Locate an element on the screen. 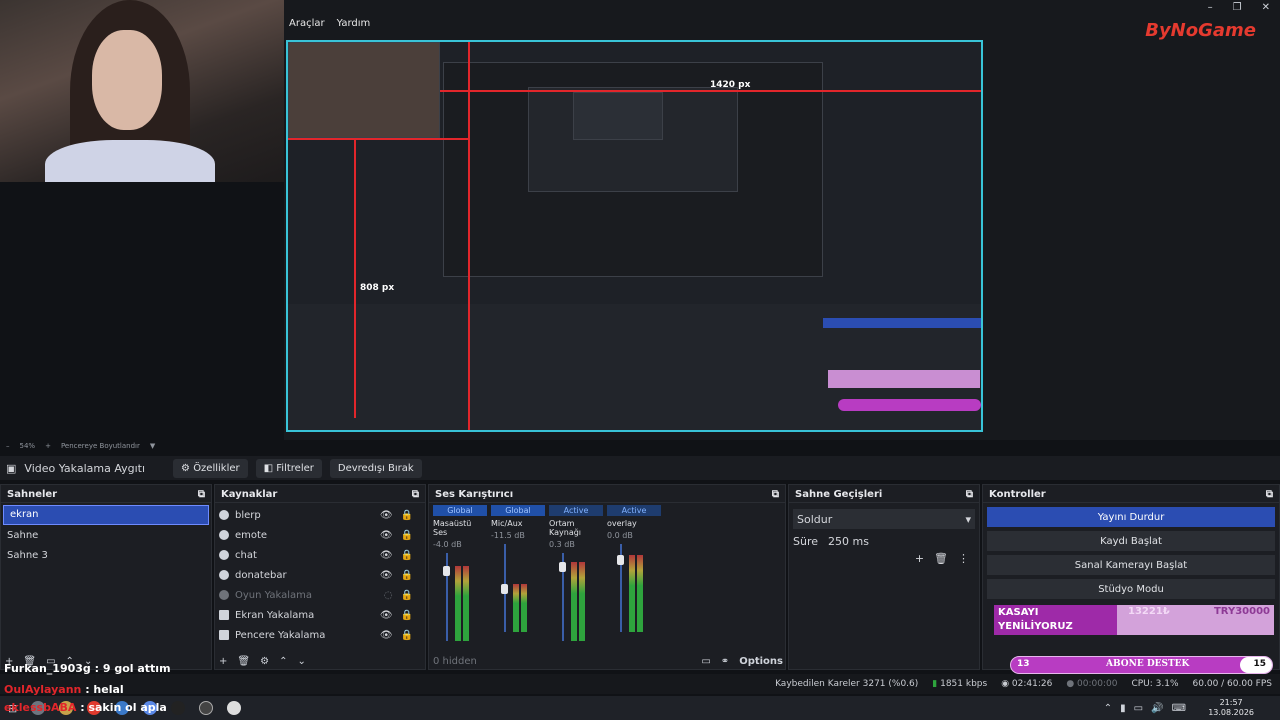 Image resolution: width=1280 pixels, height=720 pixels. source-label: Ekran Yakalama is located at coordinates (275, 615).